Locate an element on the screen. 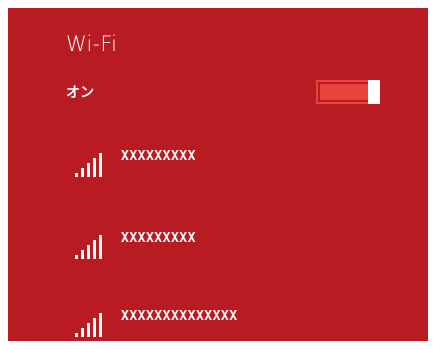 The image size is (440, 349). wifi-toggle-label: オン is located at coordinates (80, 93).